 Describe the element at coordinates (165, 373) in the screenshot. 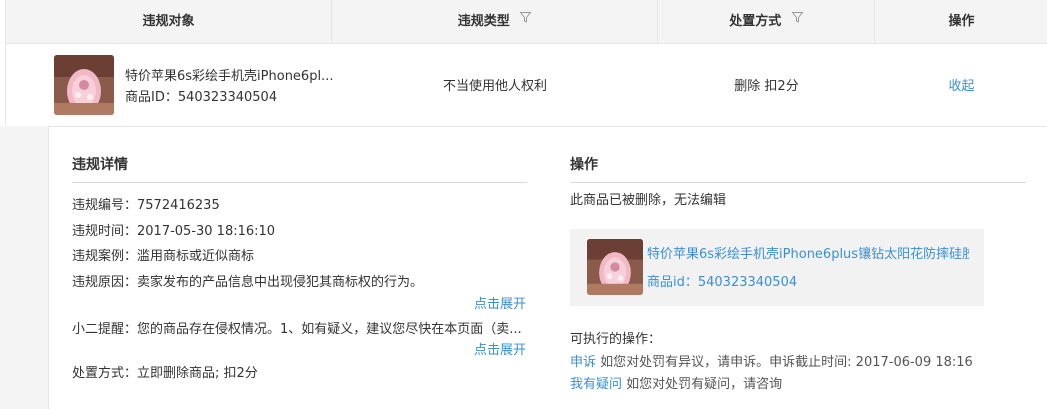

I see `disposal-detail: 处置方式：立即删除商品; 扣2分` at that location.